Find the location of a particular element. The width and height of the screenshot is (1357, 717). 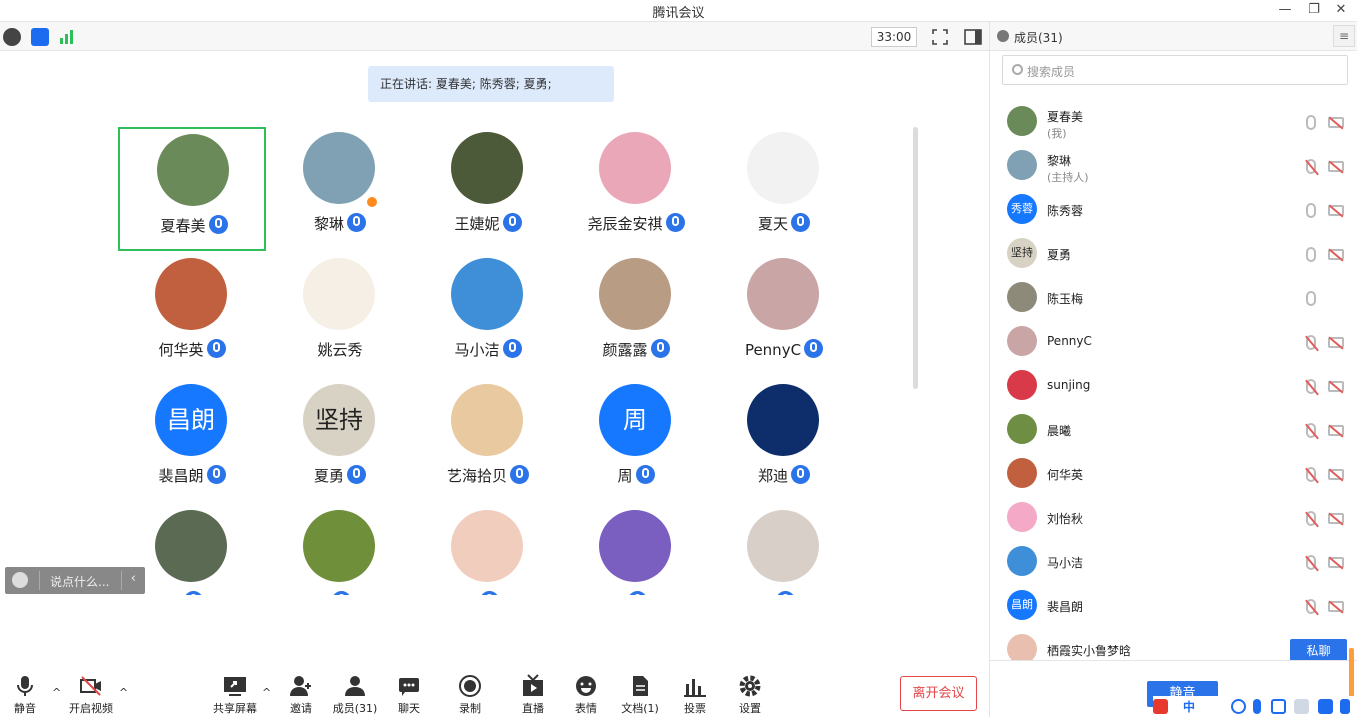

participant-name: PennyC is located at coordinates (773, 350).